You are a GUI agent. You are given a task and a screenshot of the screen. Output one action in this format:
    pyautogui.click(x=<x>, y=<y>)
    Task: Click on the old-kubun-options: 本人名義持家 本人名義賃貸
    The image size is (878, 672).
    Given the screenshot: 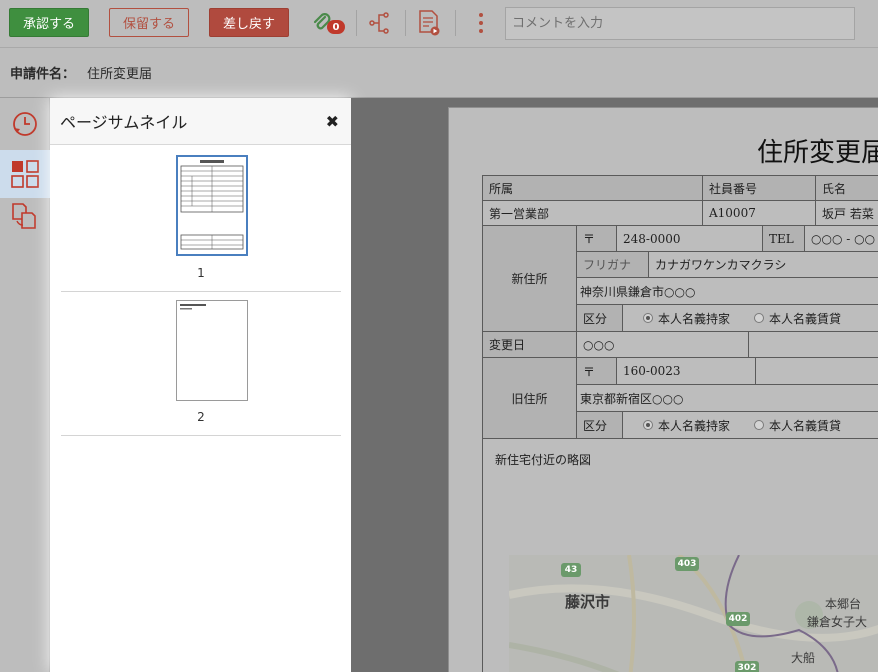 What is the action you would take?
    pyautogui.click(x=750, y=425)
    